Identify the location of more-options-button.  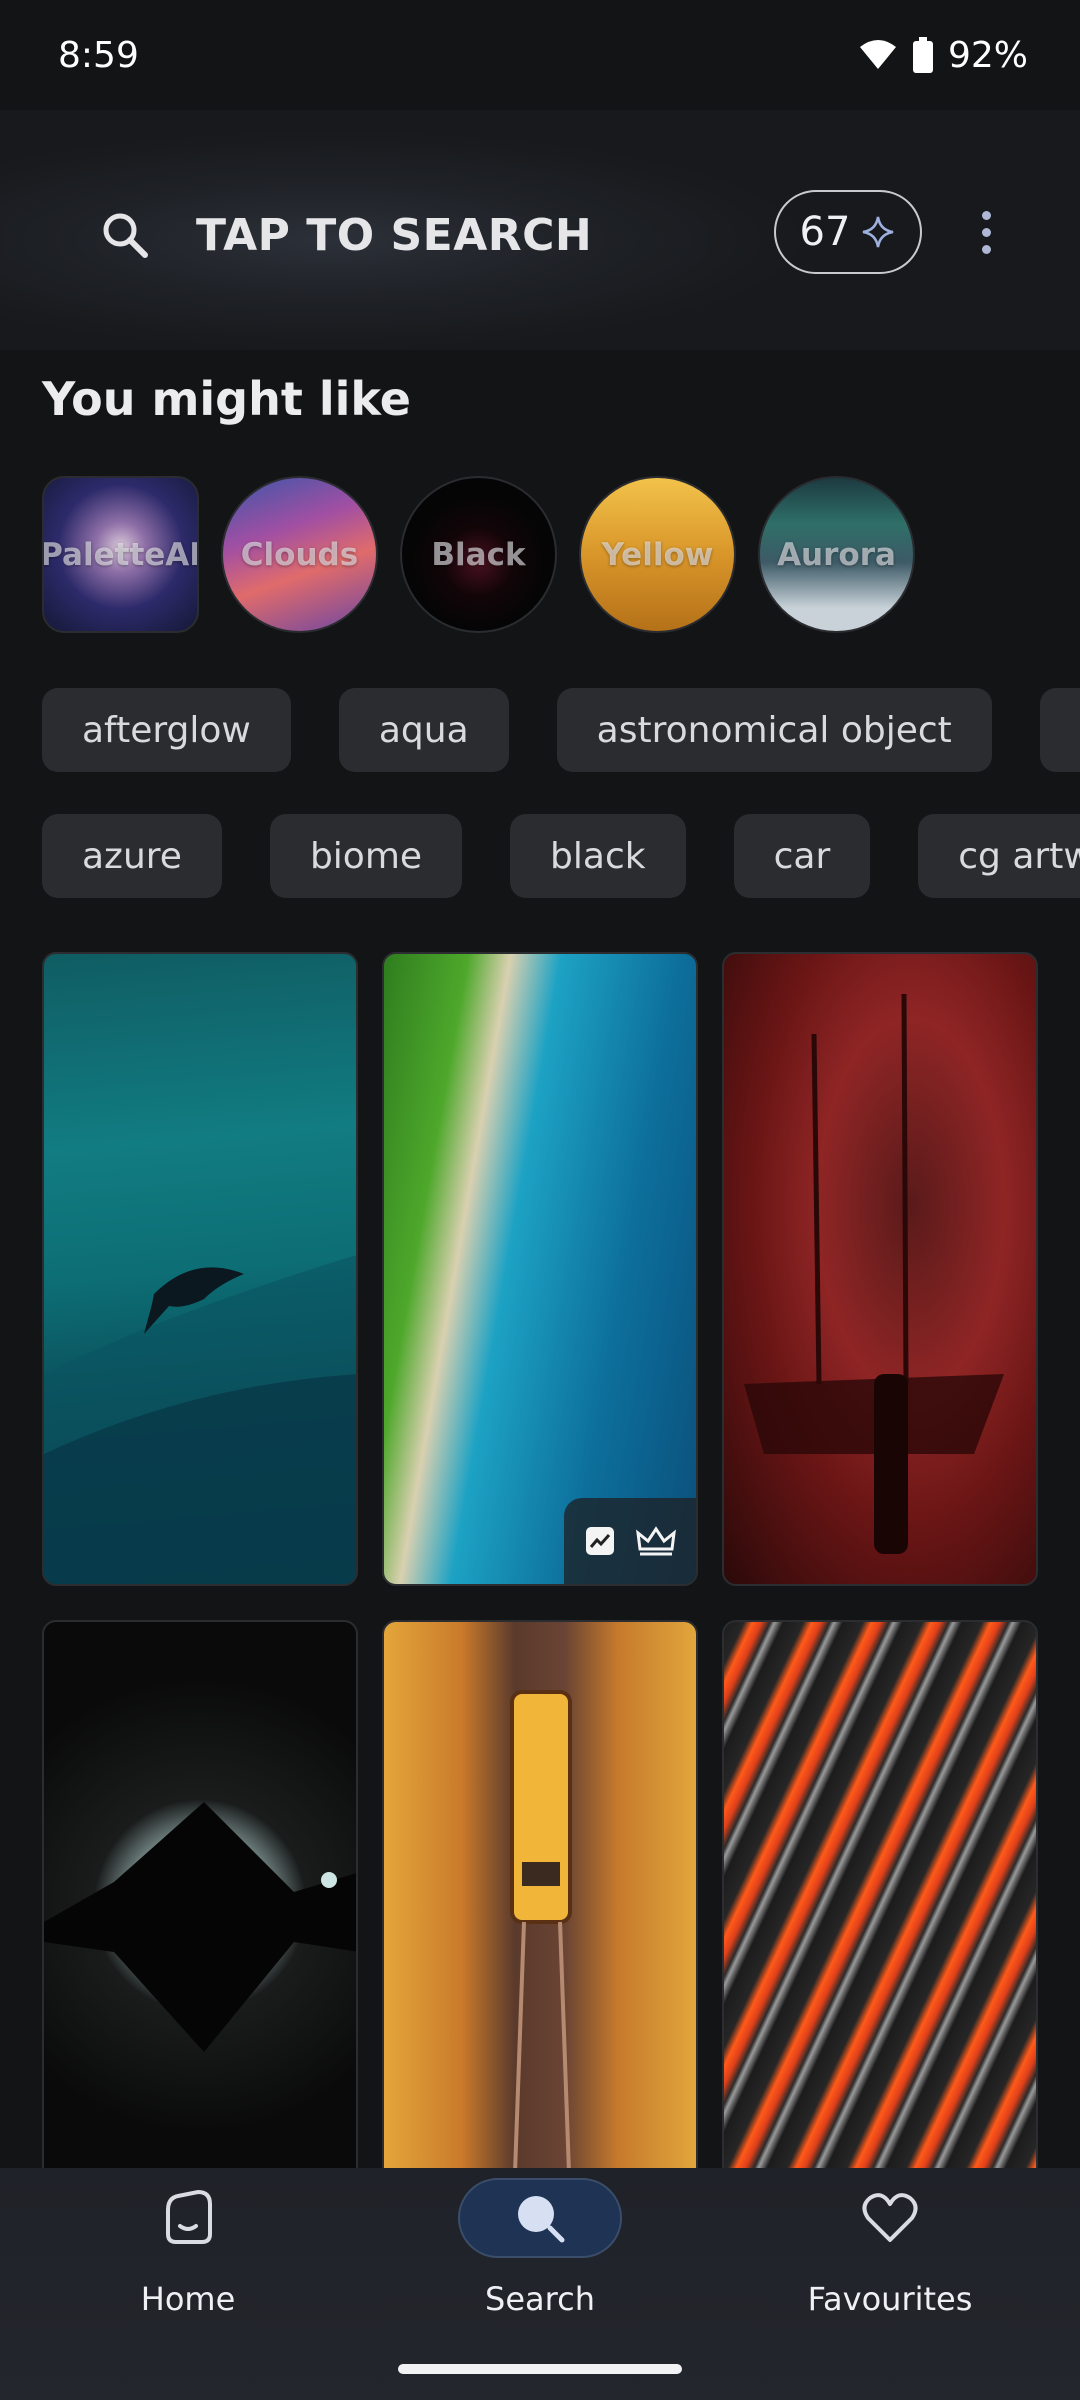
(986, 232).